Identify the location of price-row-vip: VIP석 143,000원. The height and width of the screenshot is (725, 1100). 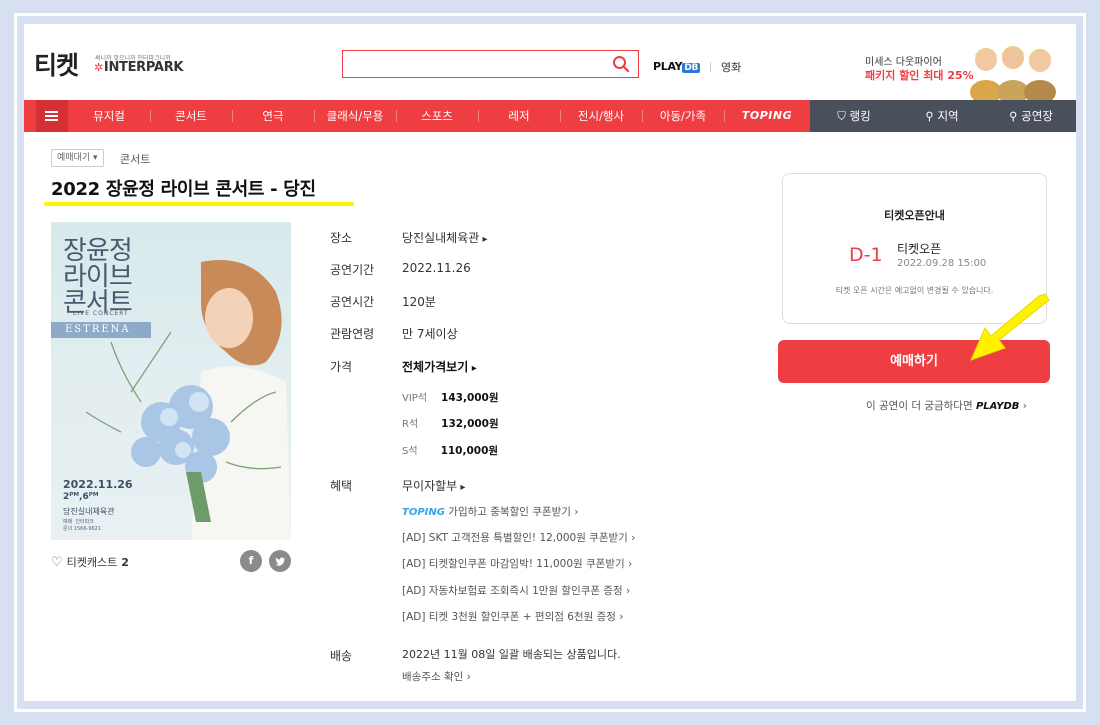
(450, 397).